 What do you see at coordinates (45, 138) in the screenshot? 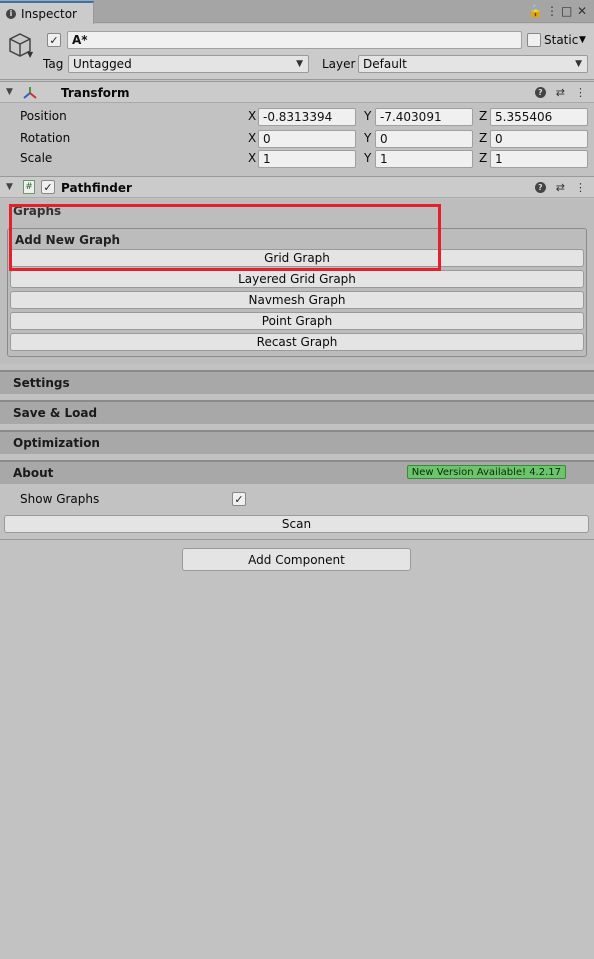
I see `rotation-label: Rotation` at bounding box center [45, 138].